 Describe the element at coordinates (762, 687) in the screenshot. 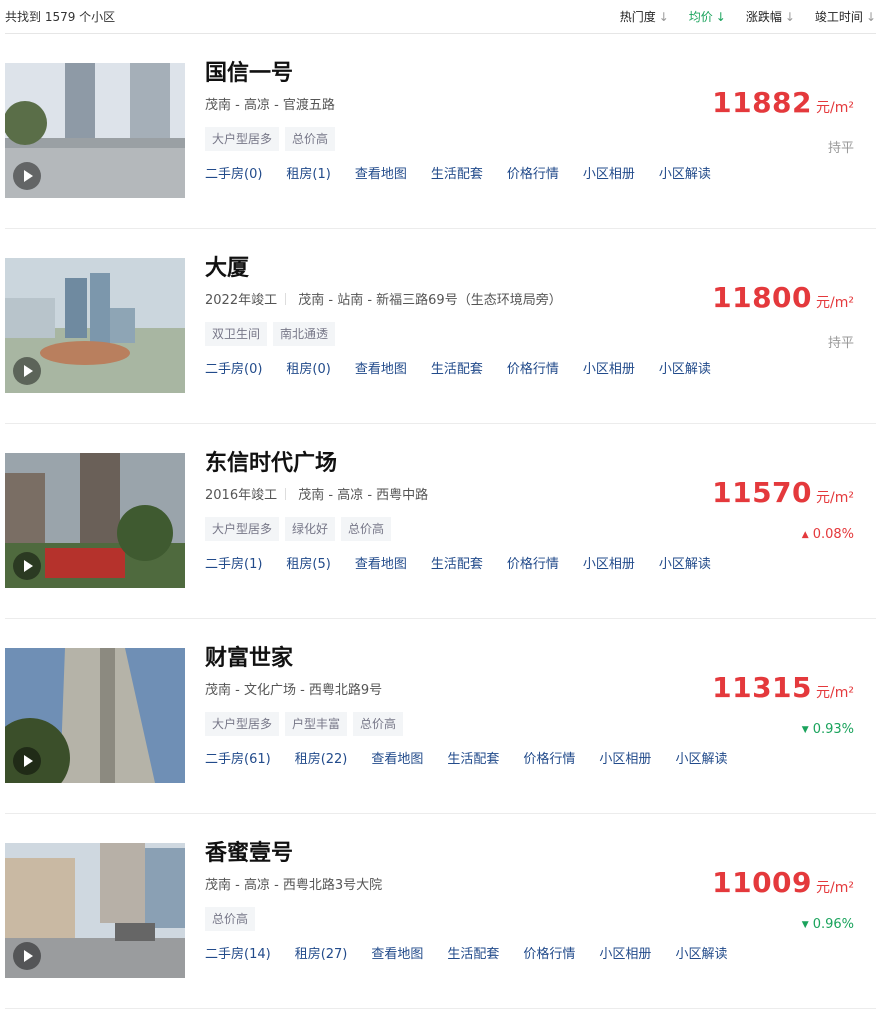

I see `price-value: 11315` at that location.